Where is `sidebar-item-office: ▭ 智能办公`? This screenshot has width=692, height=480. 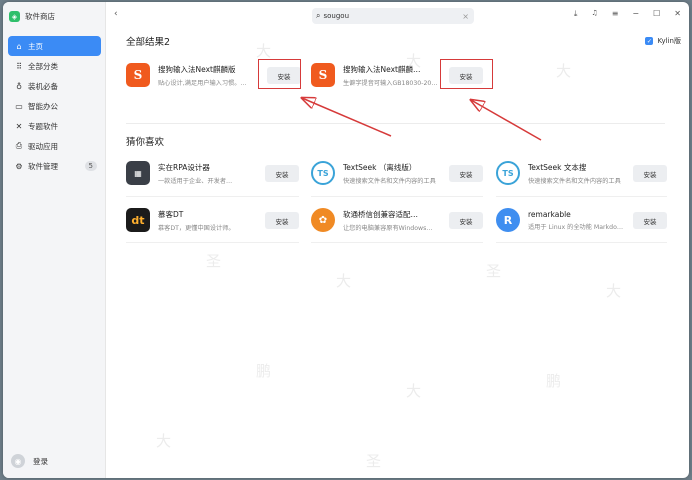 sidebar-item-office: ▭ 智能办公 is located at coordinates (54, 106).